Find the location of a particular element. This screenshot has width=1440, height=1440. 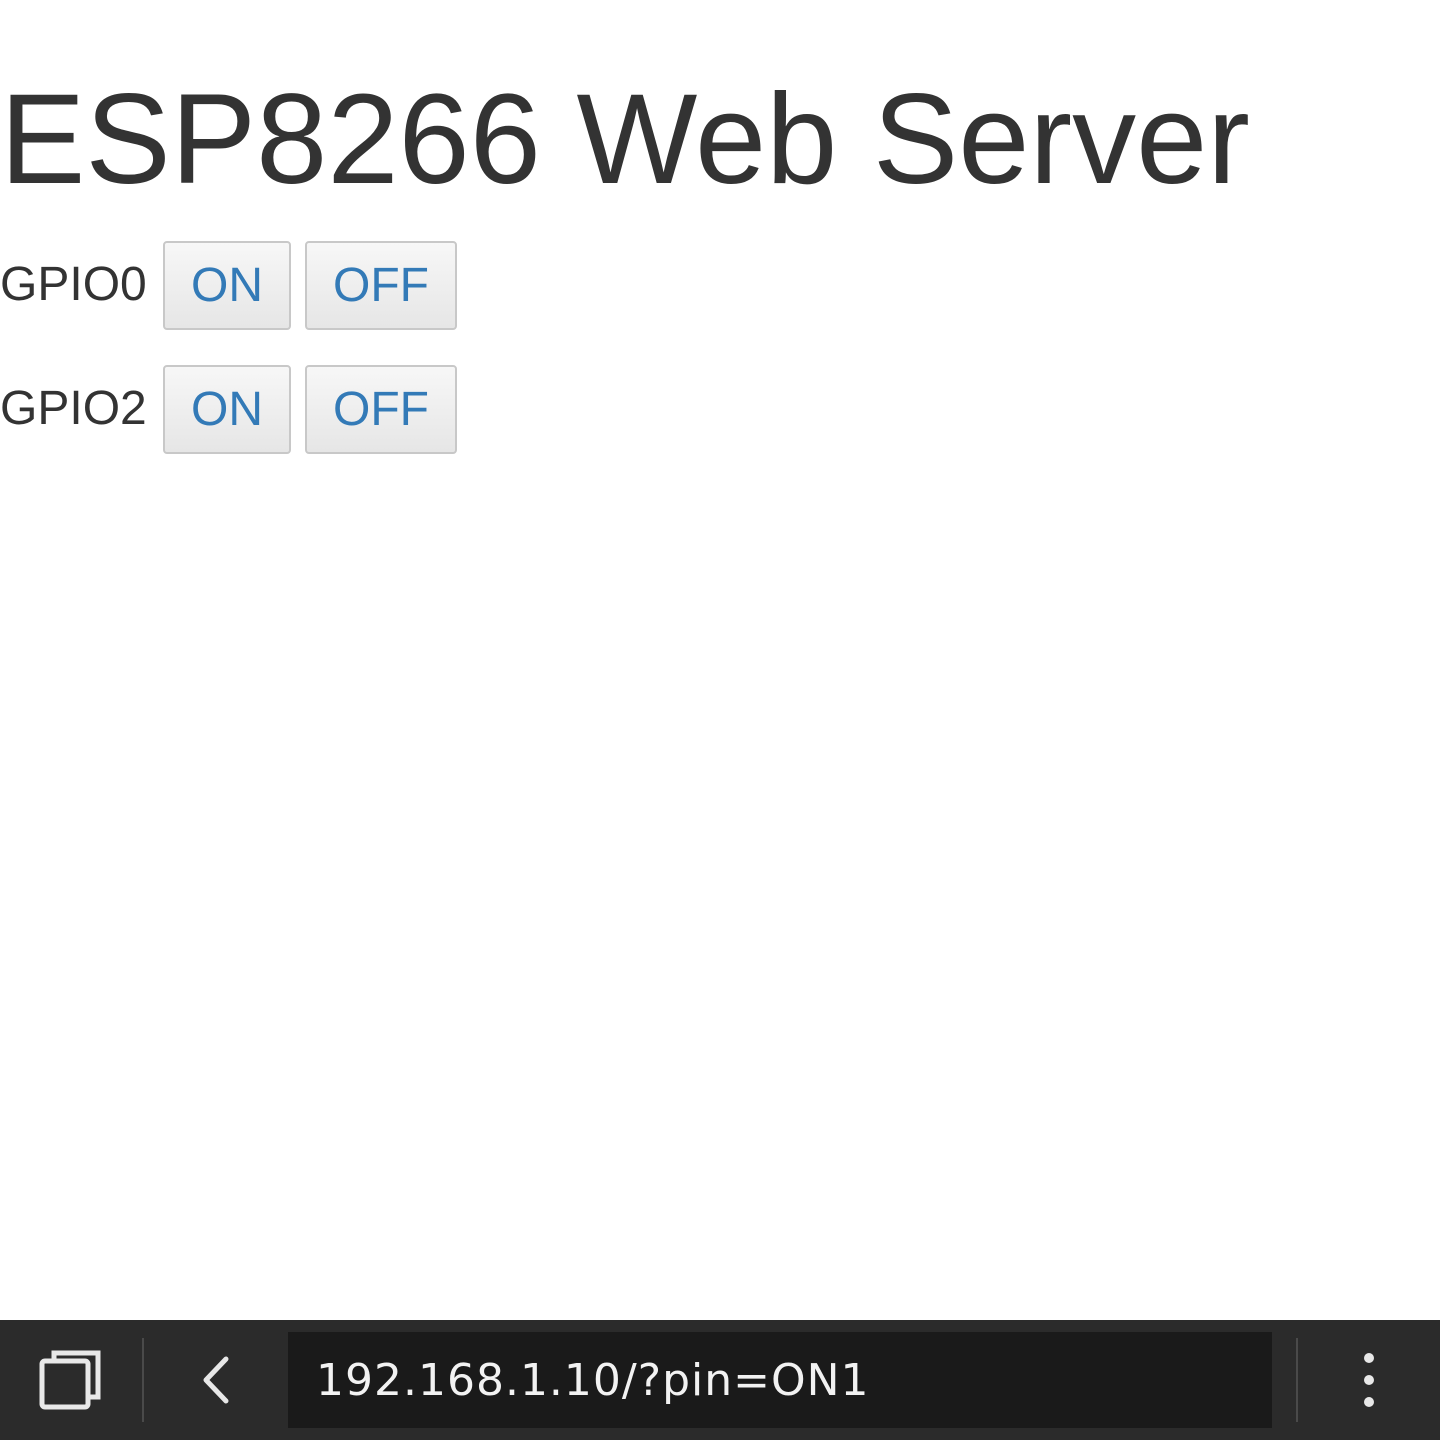

browser-bottom-bar: 192.168.1.10/?pin=ON1 is located at coordinates (720, 1380).